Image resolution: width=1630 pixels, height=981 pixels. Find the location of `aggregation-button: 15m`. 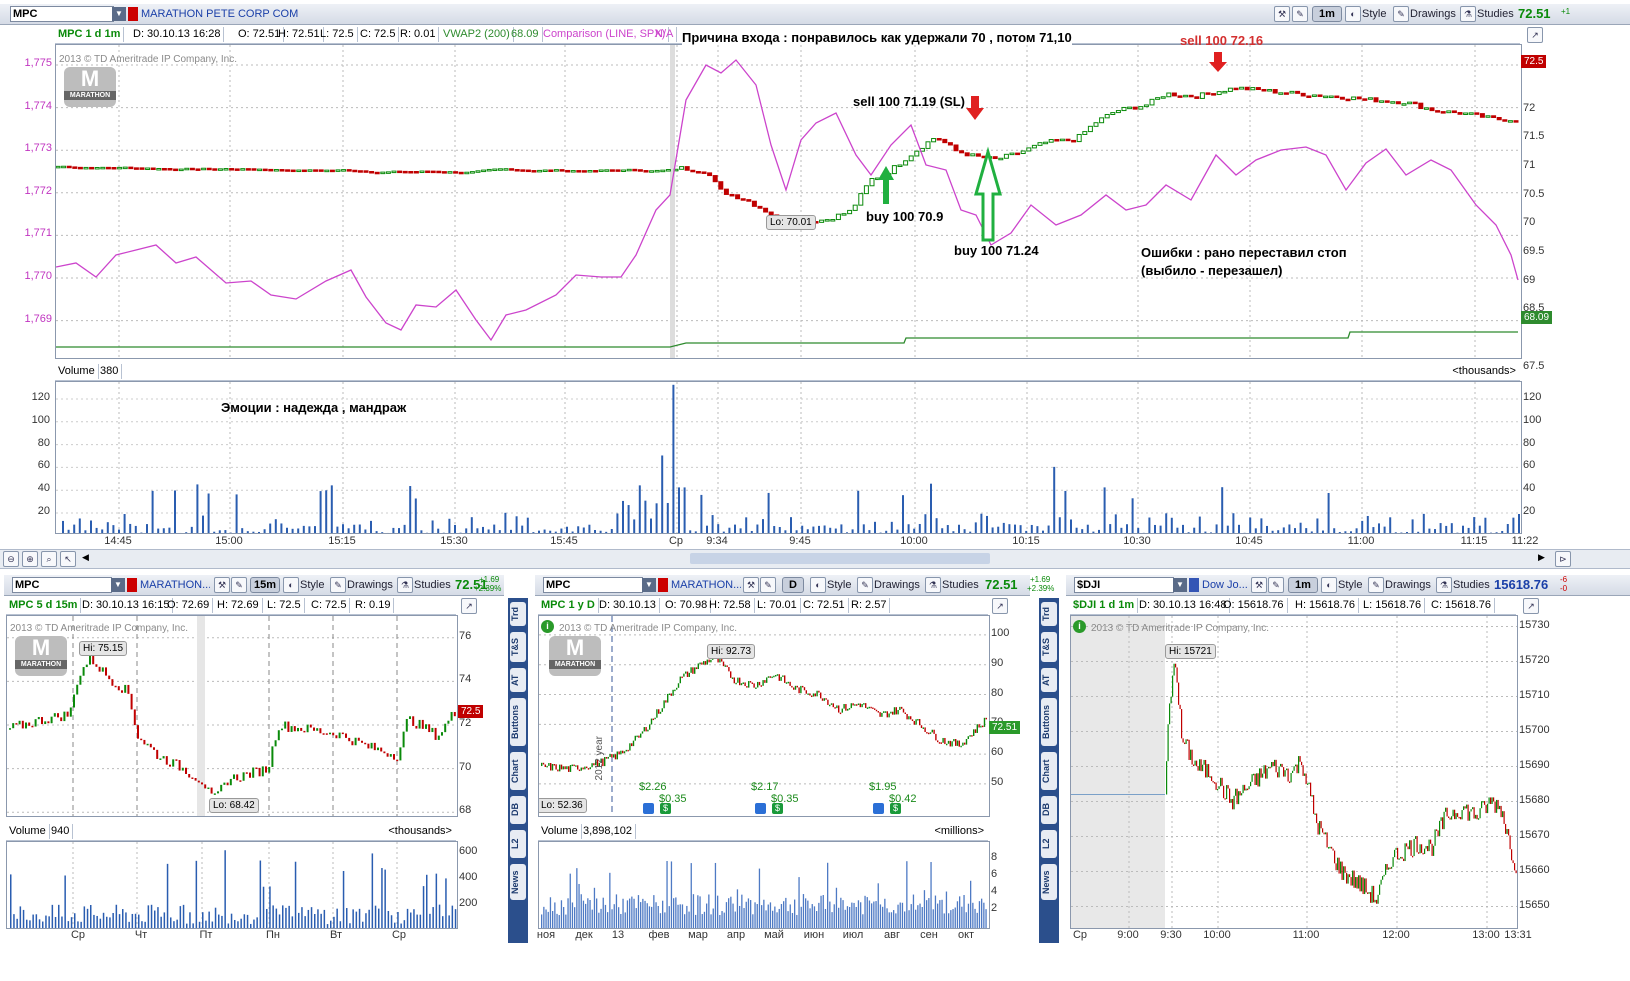

aggregation-button: 15m is located at coordinates (265, 585).